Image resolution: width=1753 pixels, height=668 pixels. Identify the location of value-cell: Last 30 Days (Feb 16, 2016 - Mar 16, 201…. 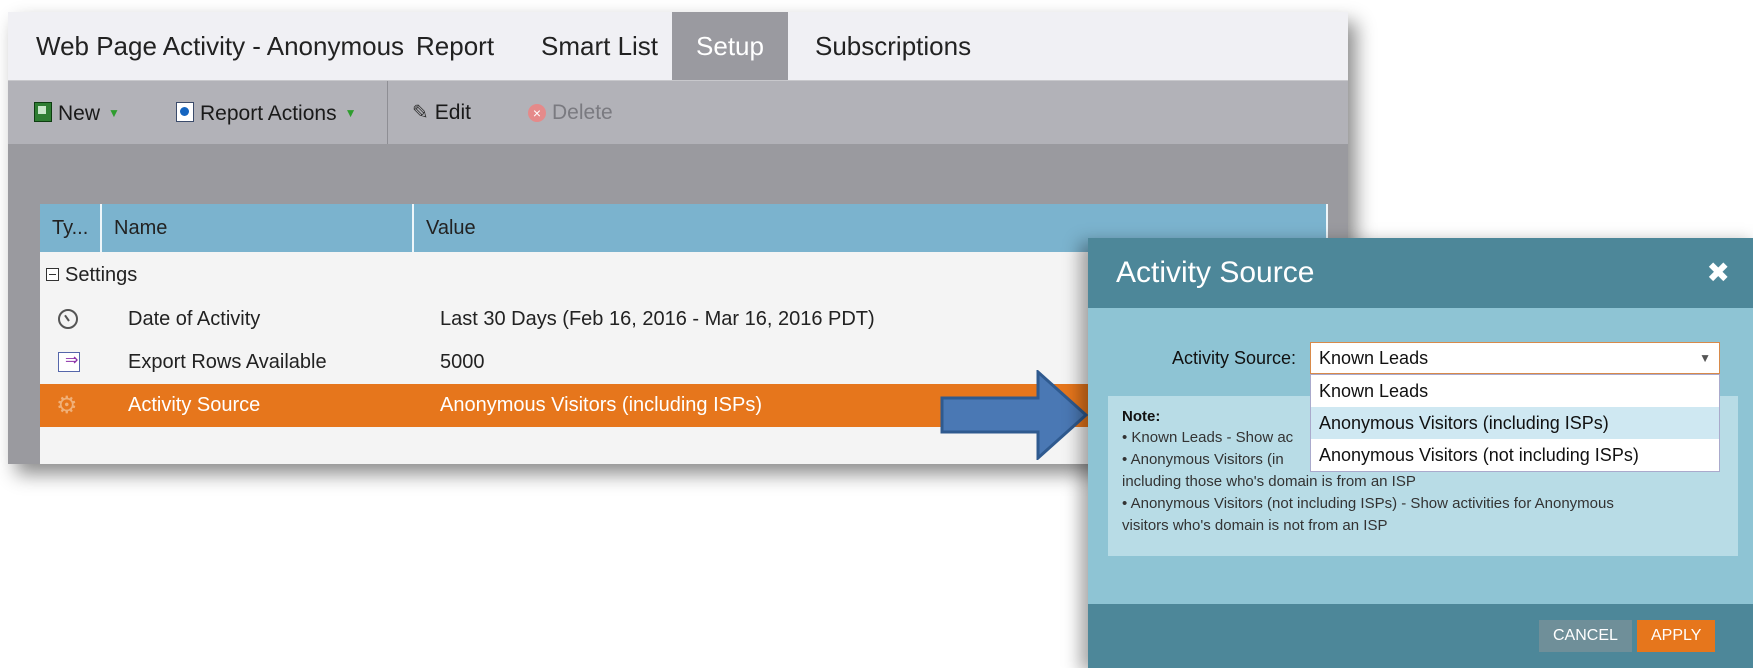
(657, 319).